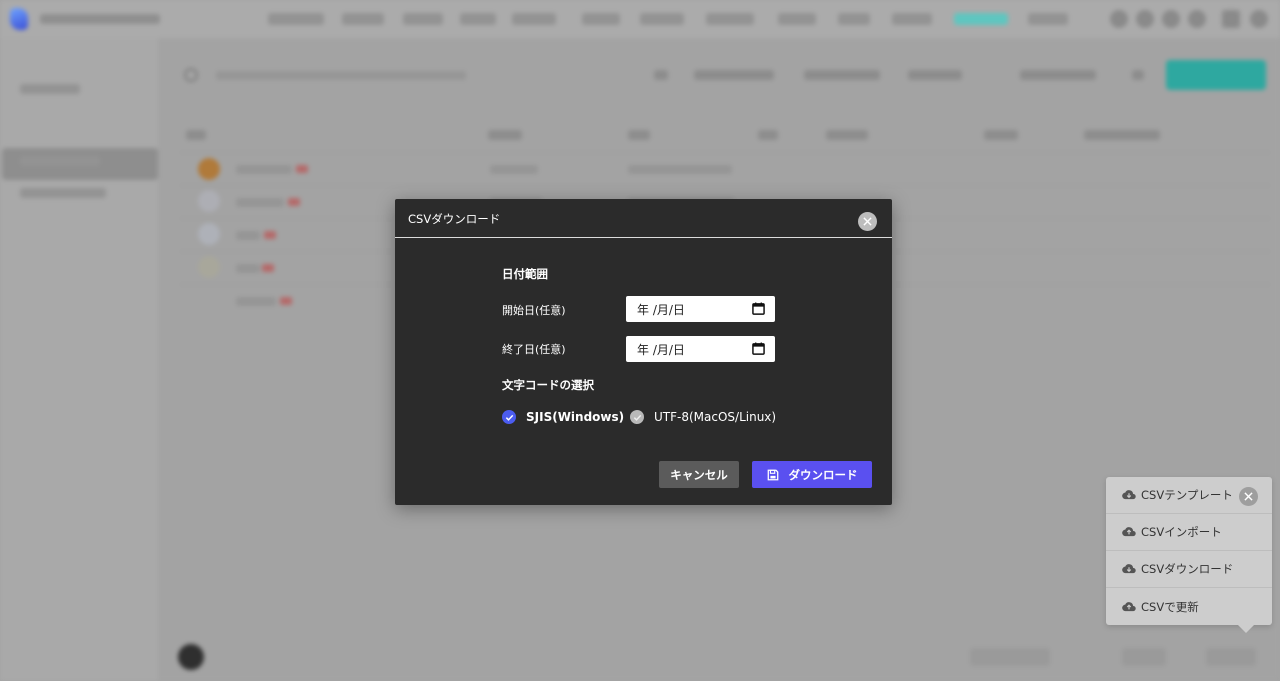 The width and height of the screenshot is (1280, 681). What do you see at coordinates (191, 657) in the screenshot?
I see `help-button` at bounding box center [191, 657].